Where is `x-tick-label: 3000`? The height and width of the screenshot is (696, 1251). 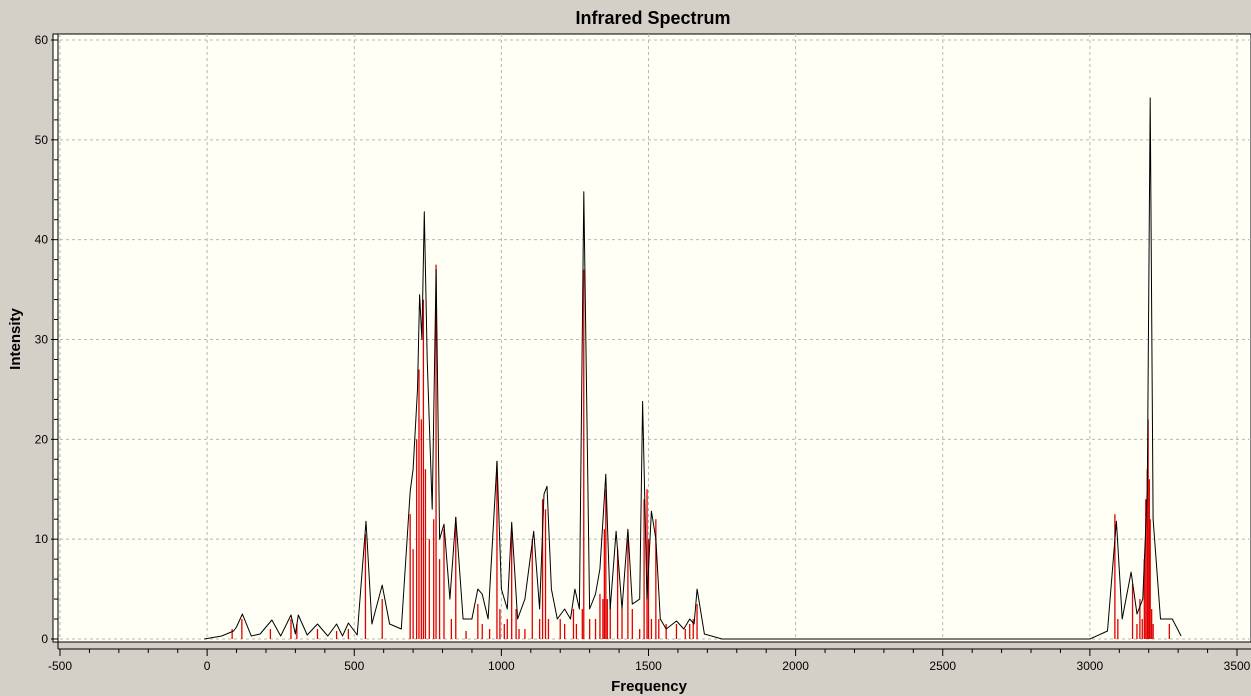 x-tick-label: 3000 is located at coordinates (1090, 666).